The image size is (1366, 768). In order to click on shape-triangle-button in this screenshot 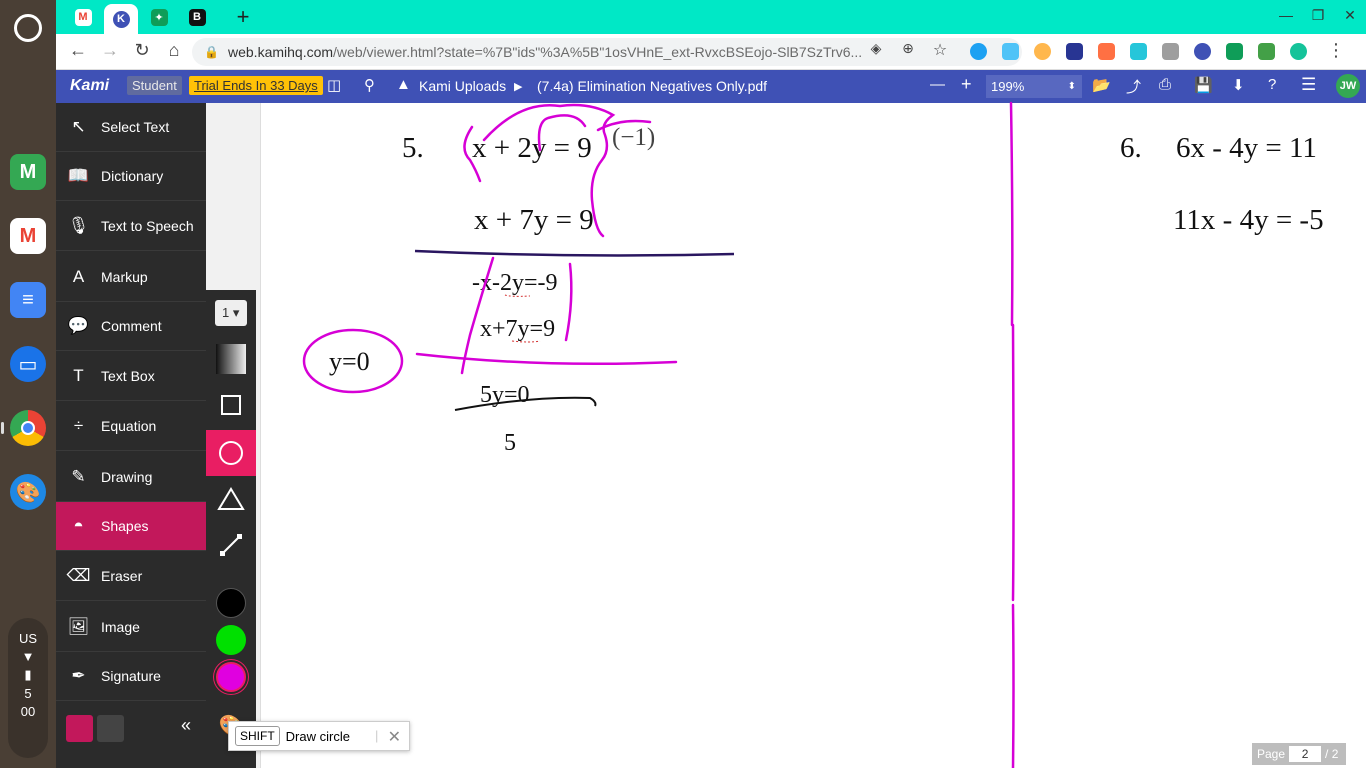, I will do `click(231, 499)`.